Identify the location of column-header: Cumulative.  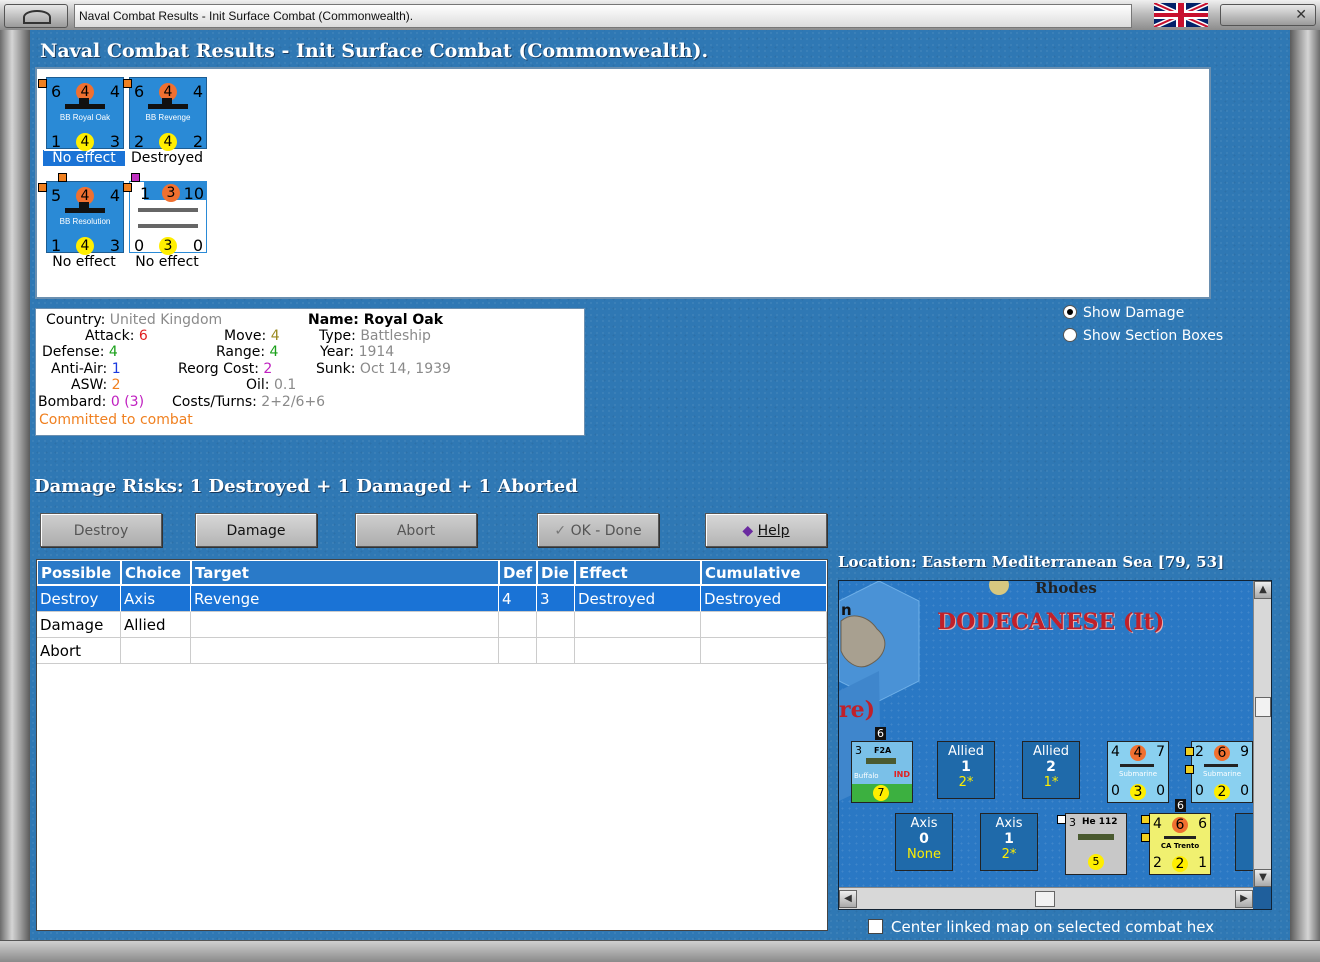
(764, 572).